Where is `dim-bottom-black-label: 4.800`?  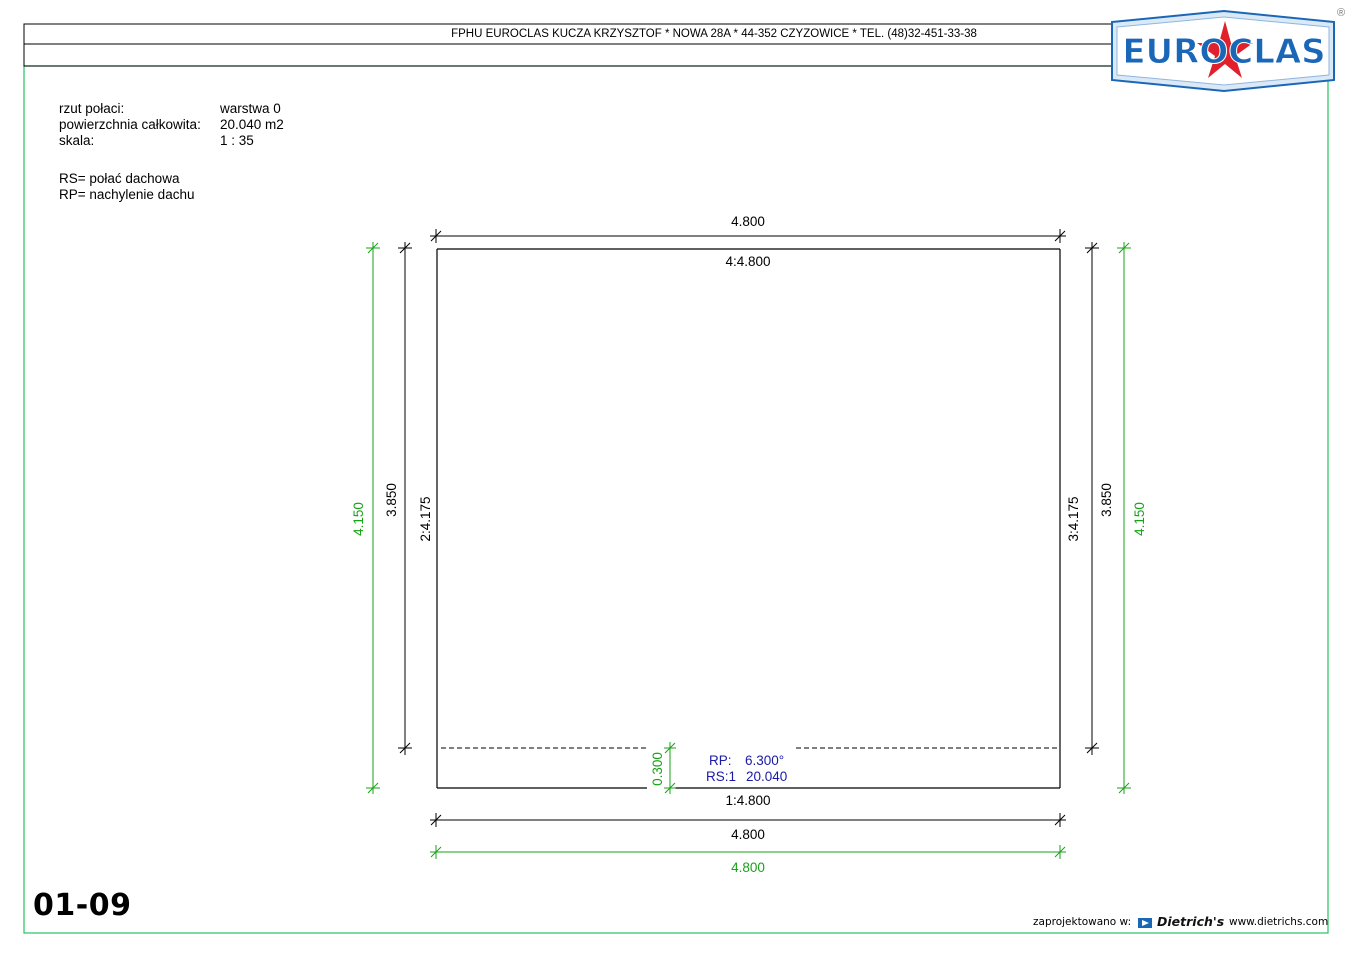 dim-bottom-black-label: 4.800 is located at coordinates (748, 834).